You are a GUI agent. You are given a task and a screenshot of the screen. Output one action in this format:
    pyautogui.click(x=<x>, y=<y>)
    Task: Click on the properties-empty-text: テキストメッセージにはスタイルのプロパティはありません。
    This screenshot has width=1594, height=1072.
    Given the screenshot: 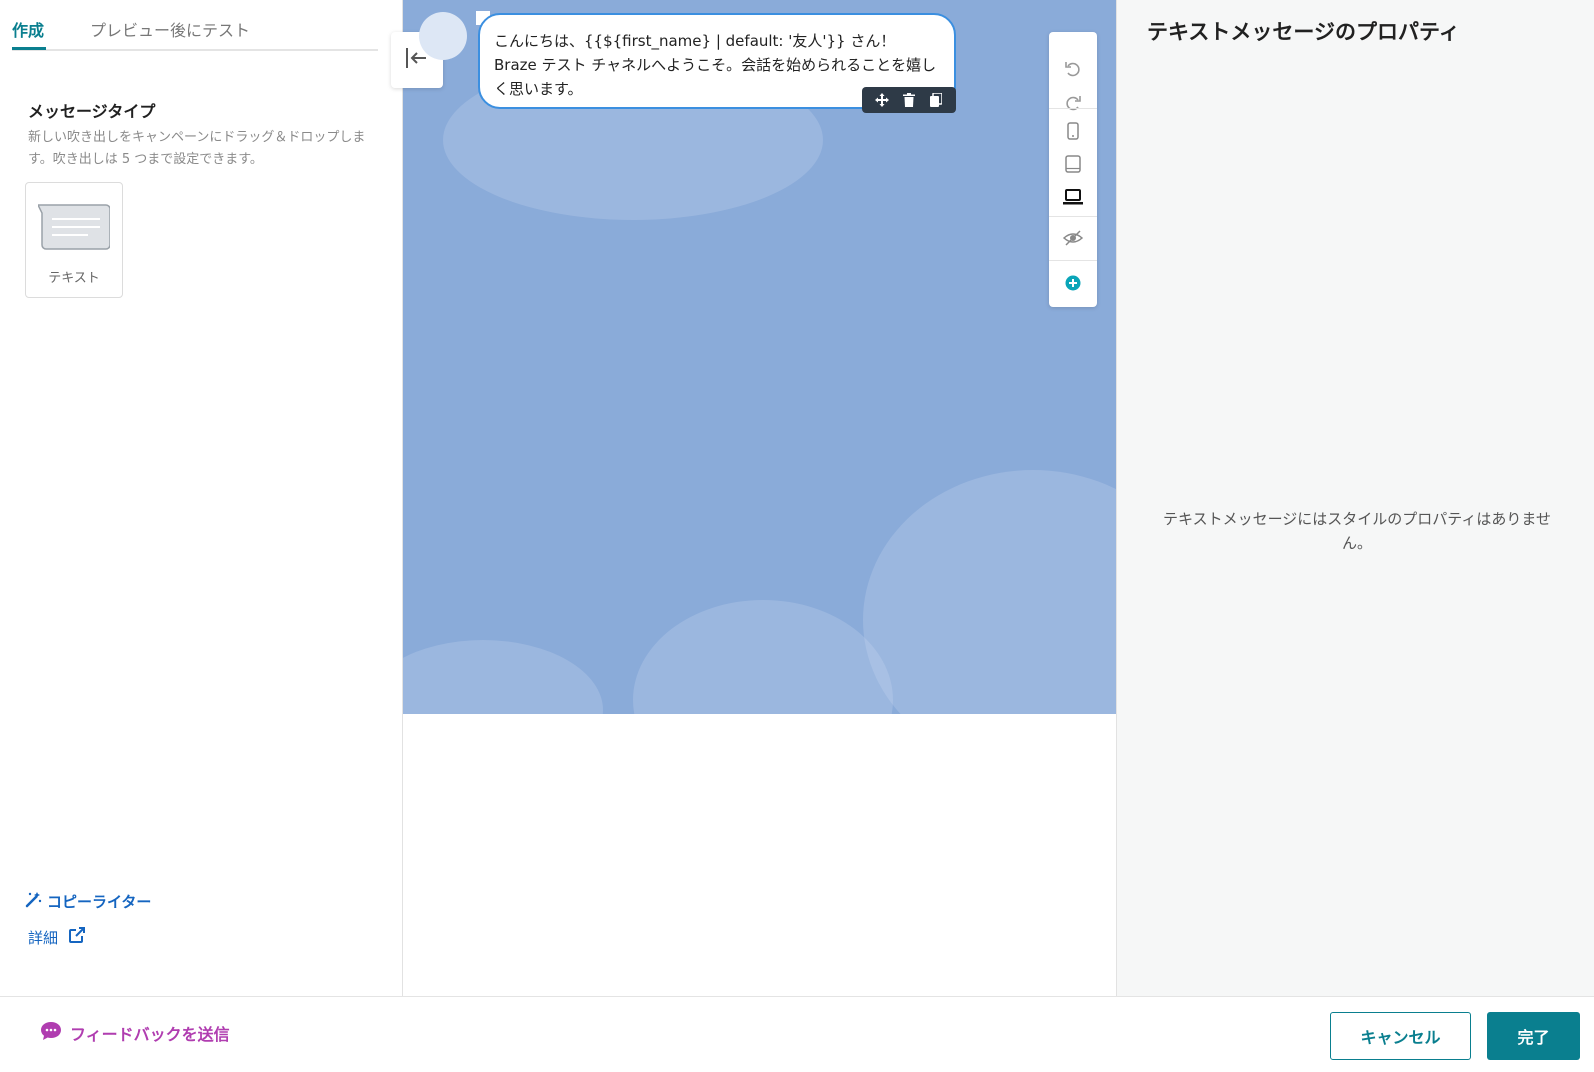 What is the action you would take?
    pyautogui.click(x=1357, y=531)
    